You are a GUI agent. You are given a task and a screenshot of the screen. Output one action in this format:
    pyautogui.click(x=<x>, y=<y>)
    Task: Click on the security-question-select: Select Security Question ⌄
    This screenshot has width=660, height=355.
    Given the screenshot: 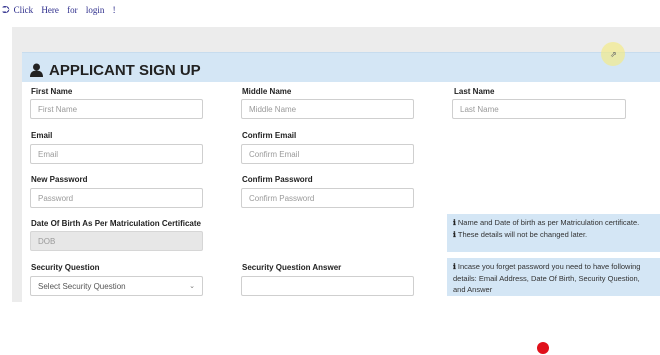 What is the action you would take?
    pyautogui.click(x=116, y=286)
    